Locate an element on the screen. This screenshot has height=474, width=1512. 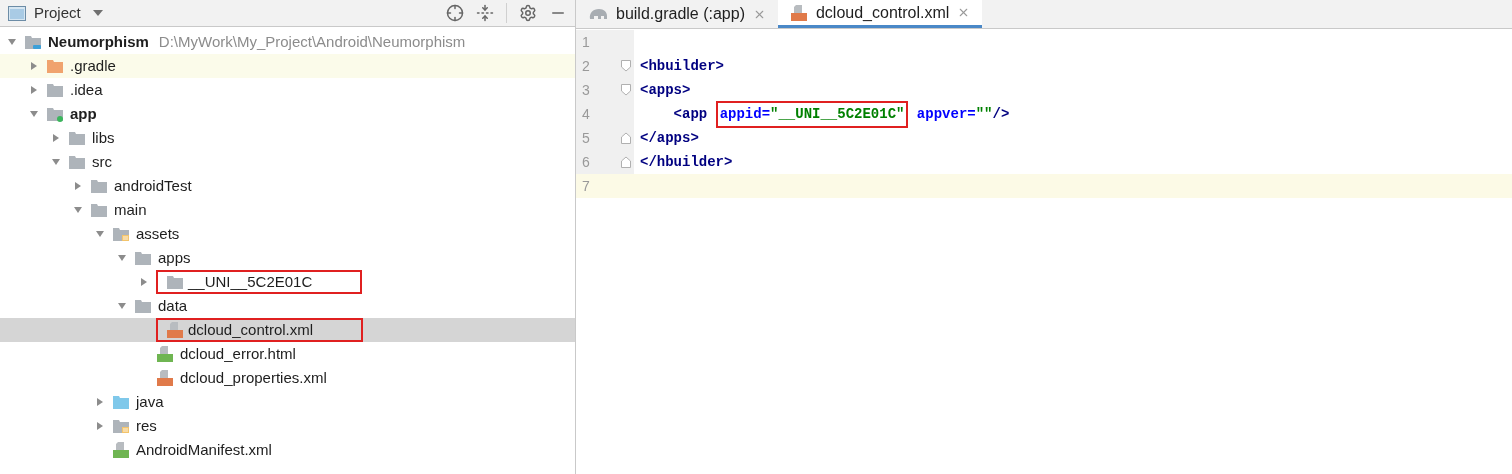
settings-icon is located at coordinates (528, 13).